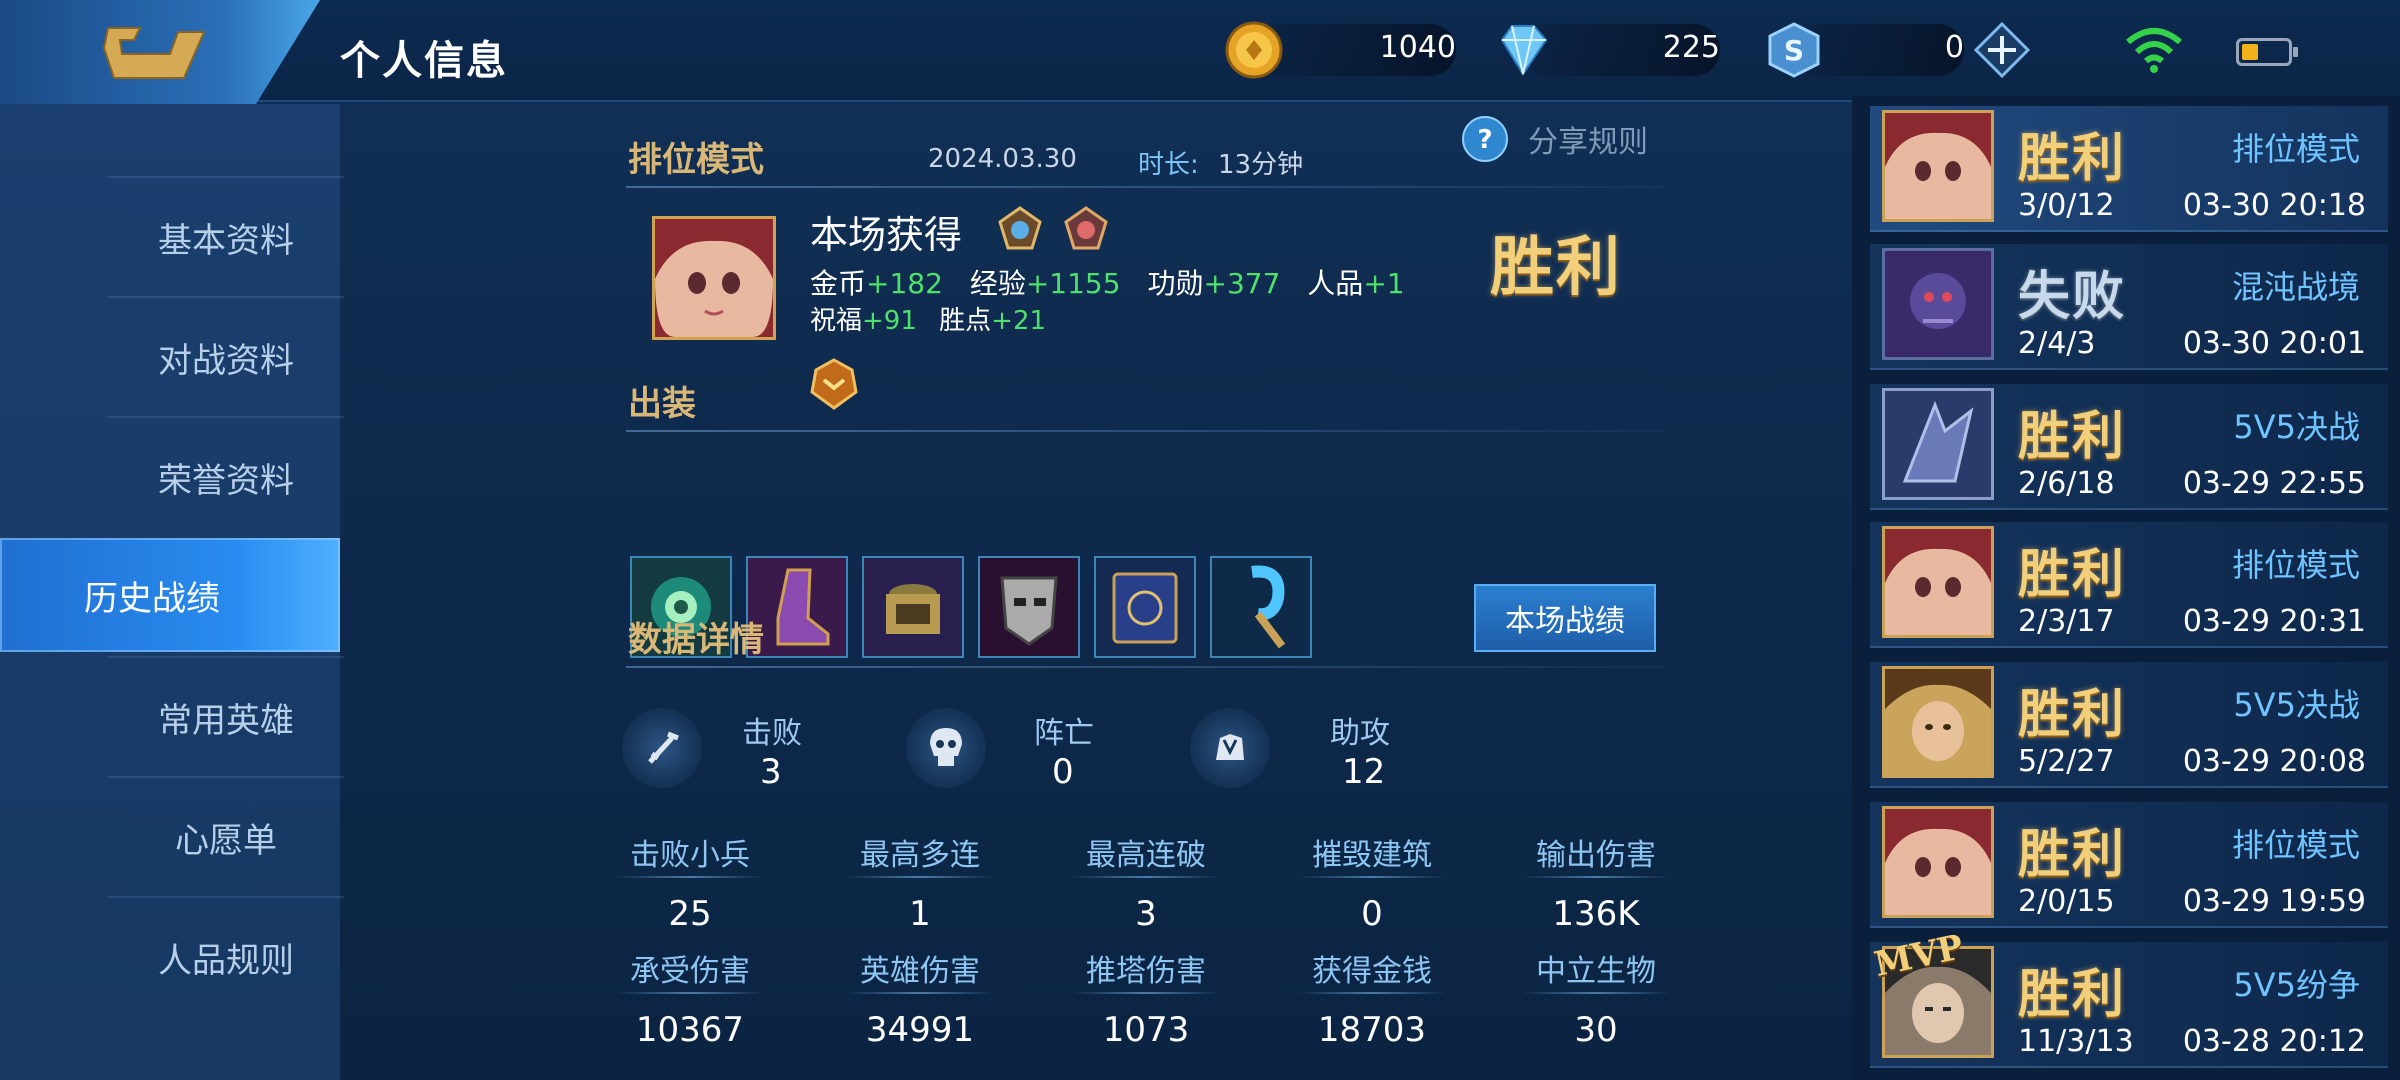  I want to click on sidebar-item-battle-info: 对战资料, so click(226, 356).